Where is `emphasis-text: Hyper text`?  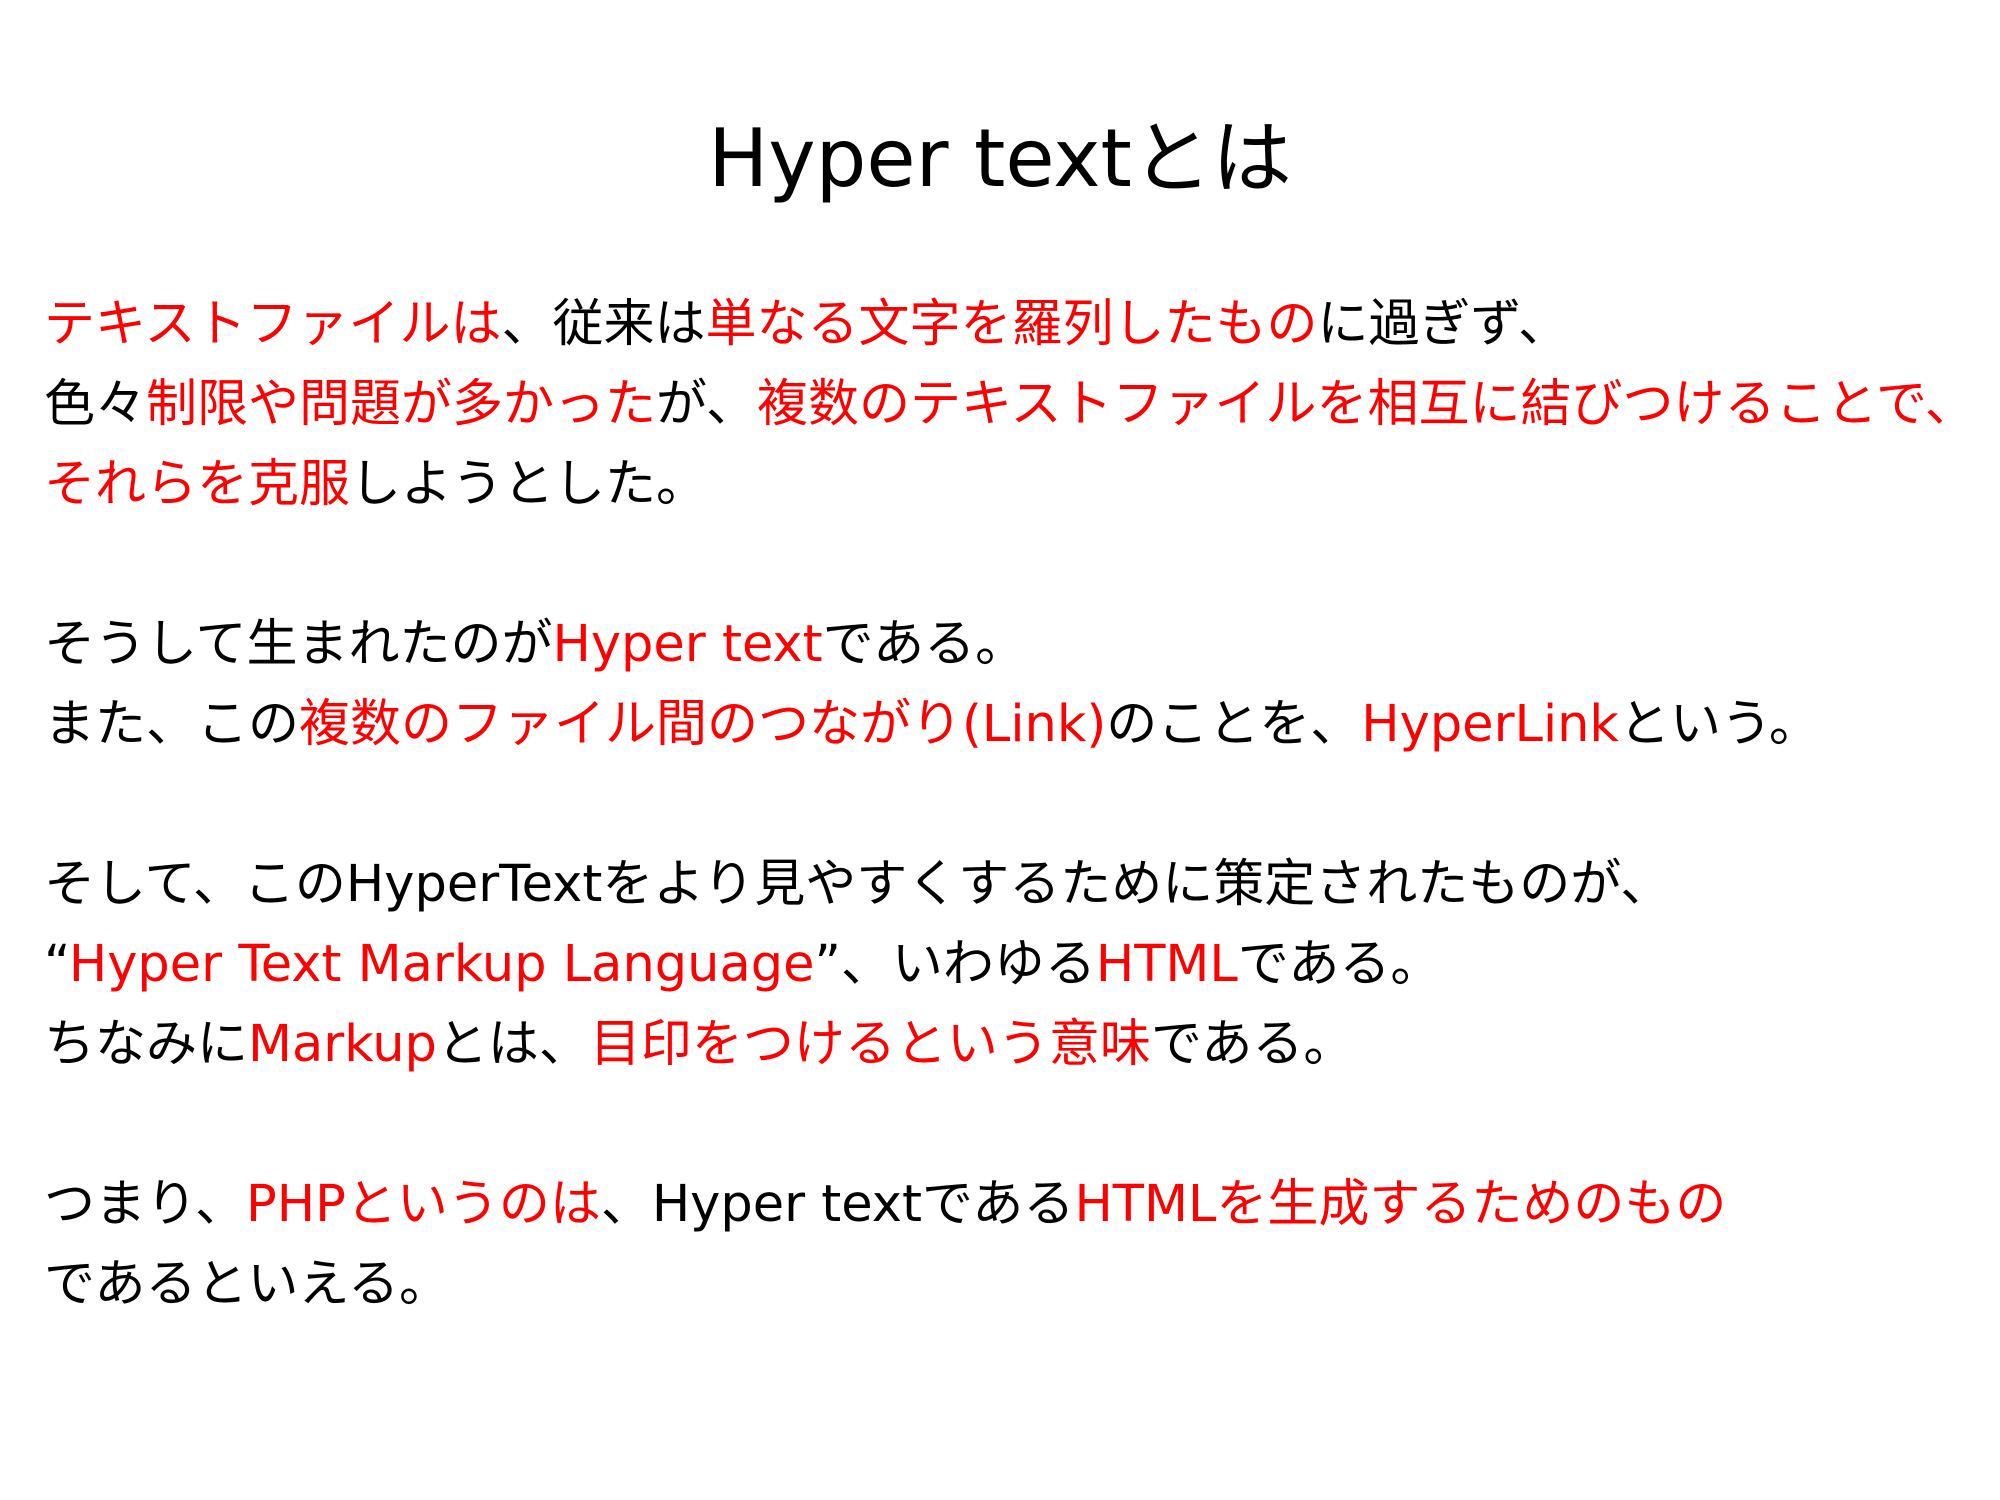 emphasis-text: Hyper text is located at coordinates (687, 644).